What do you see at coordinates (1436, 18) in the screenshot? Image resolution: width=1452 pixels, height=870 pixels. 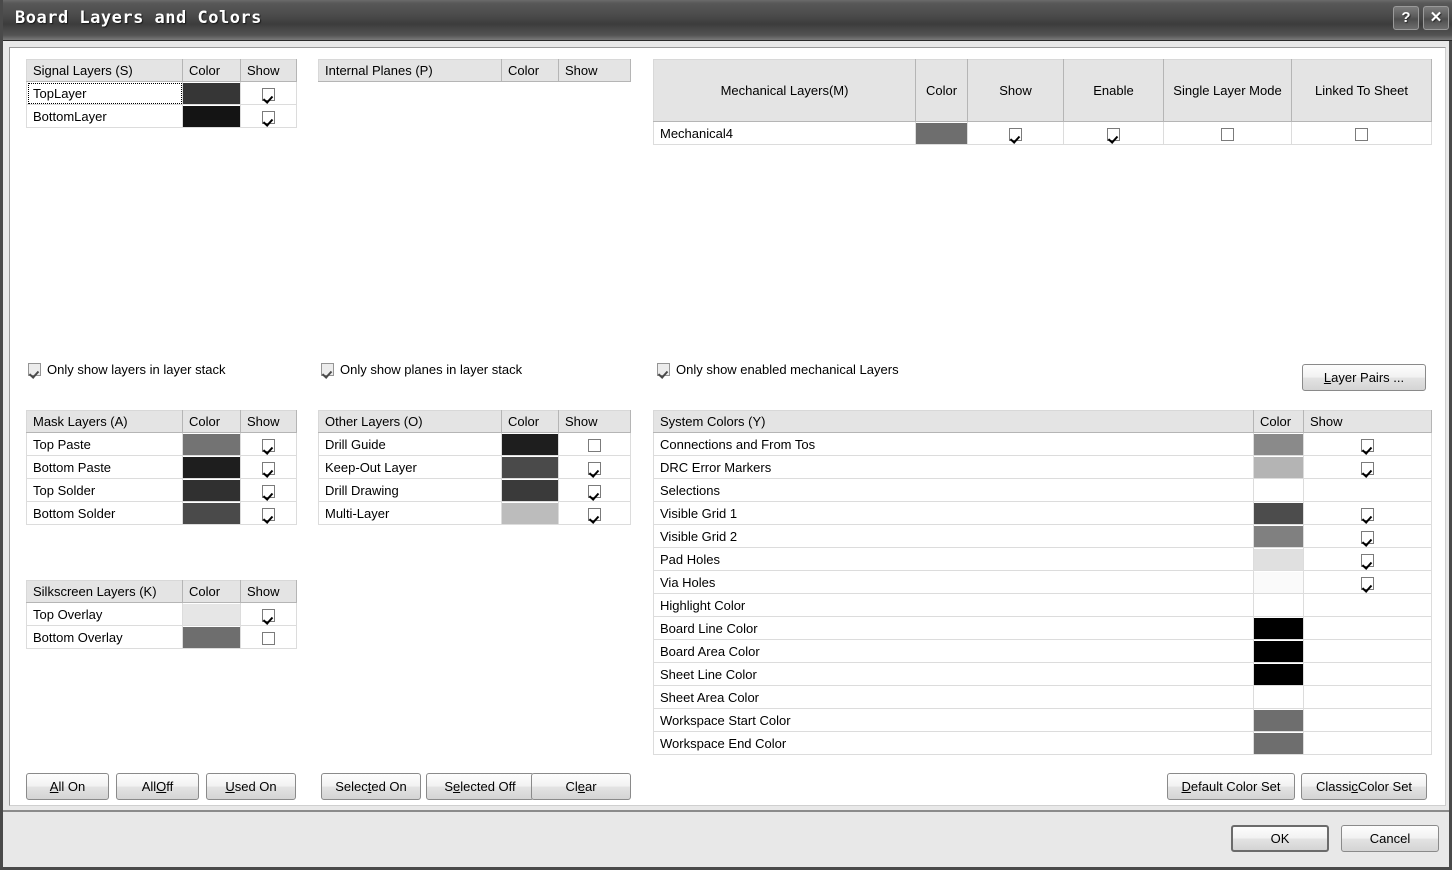 I see `close-icon: ✕` at bounding box center [1436, 18].